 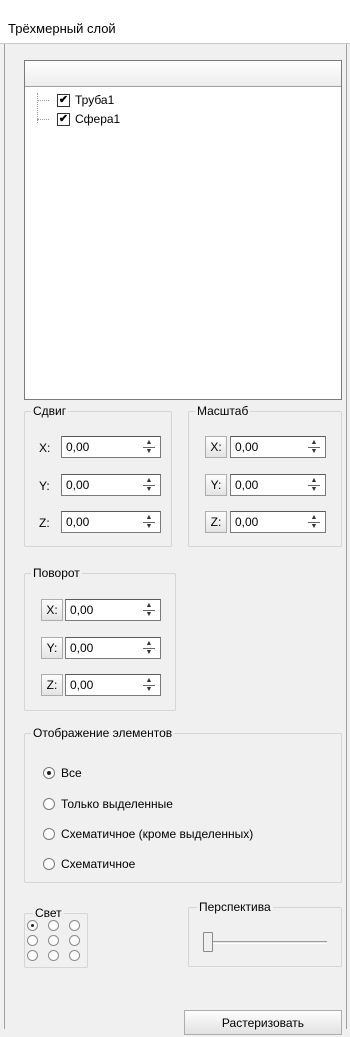 What do you see at coordinates (183, 74) in the screenshot?
I see `tree-header` at bounding box center [183, 74].